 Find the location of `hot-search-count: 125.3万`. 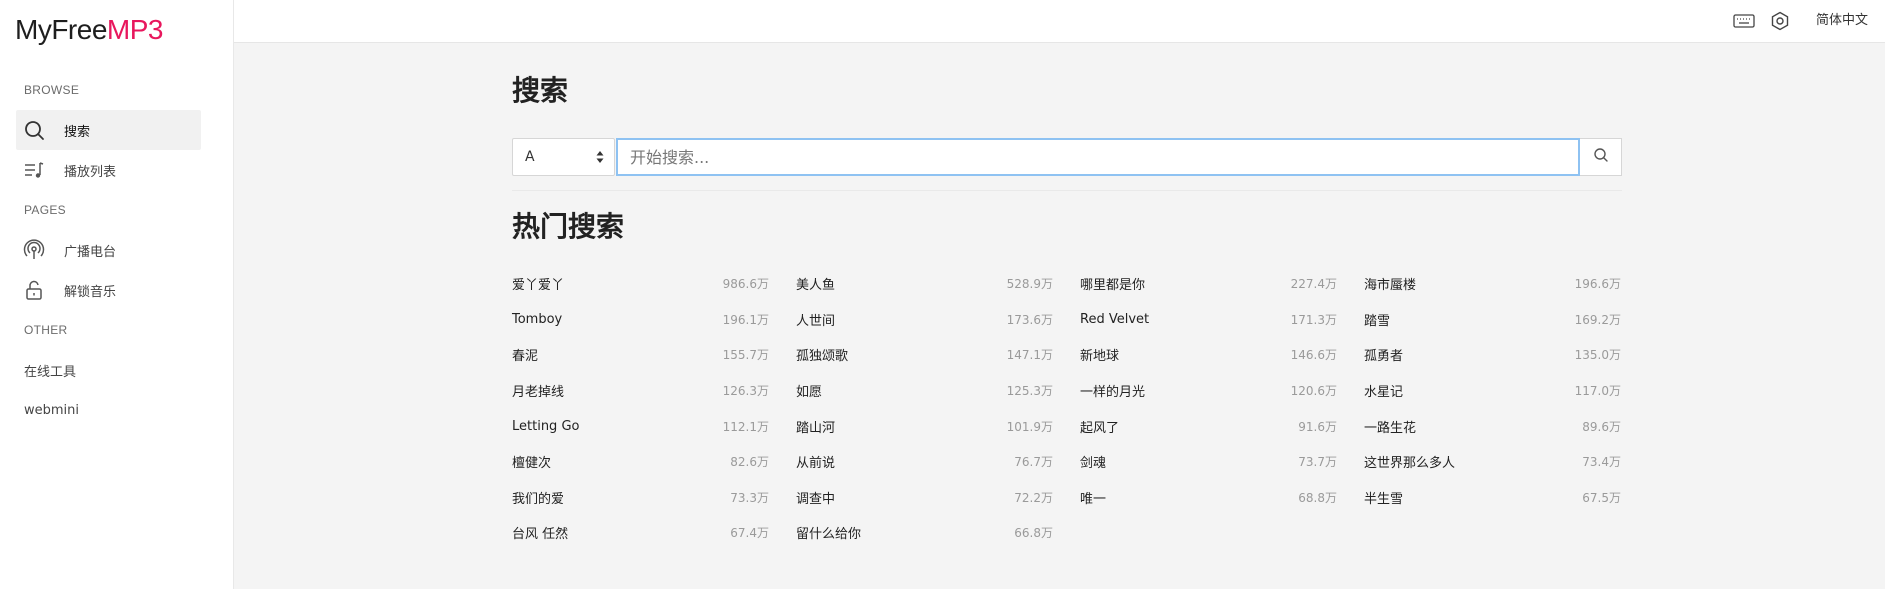

hot-search-count: 125.3万 is located at coordinates (1029, 391).